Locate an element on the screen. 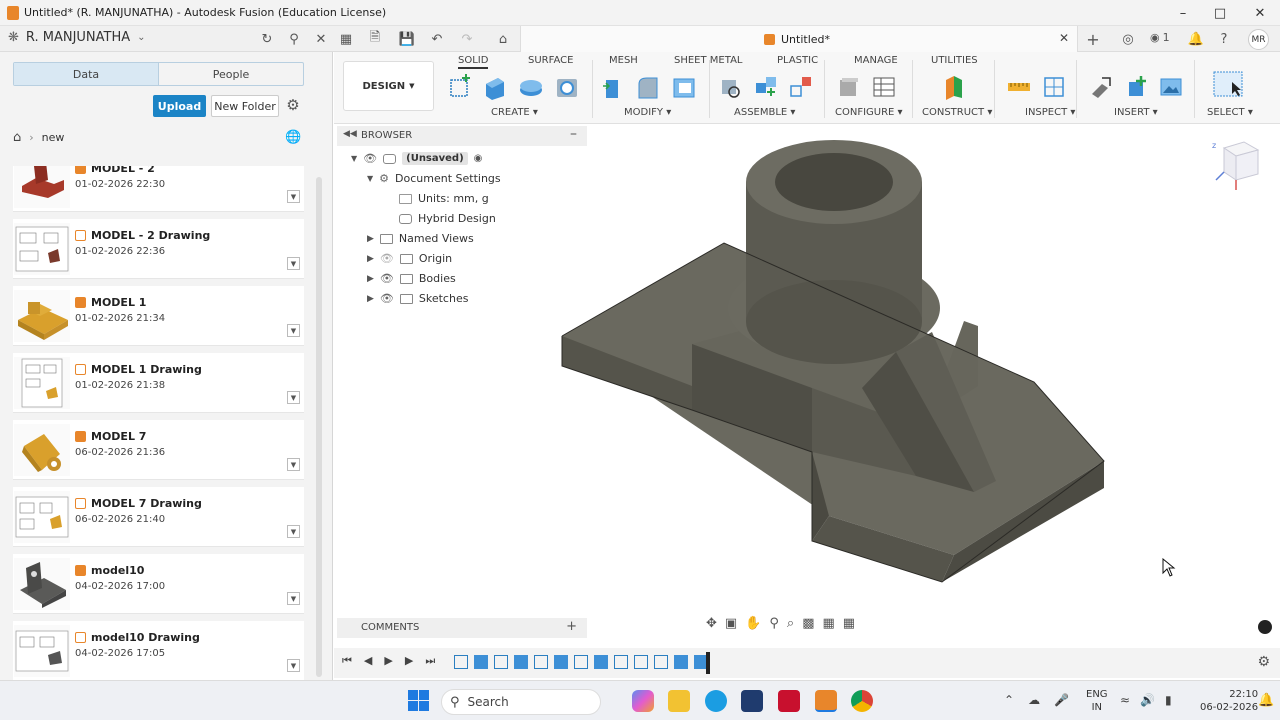  notification-center-icon: 🔔 is located at coordinates (1266, 700).